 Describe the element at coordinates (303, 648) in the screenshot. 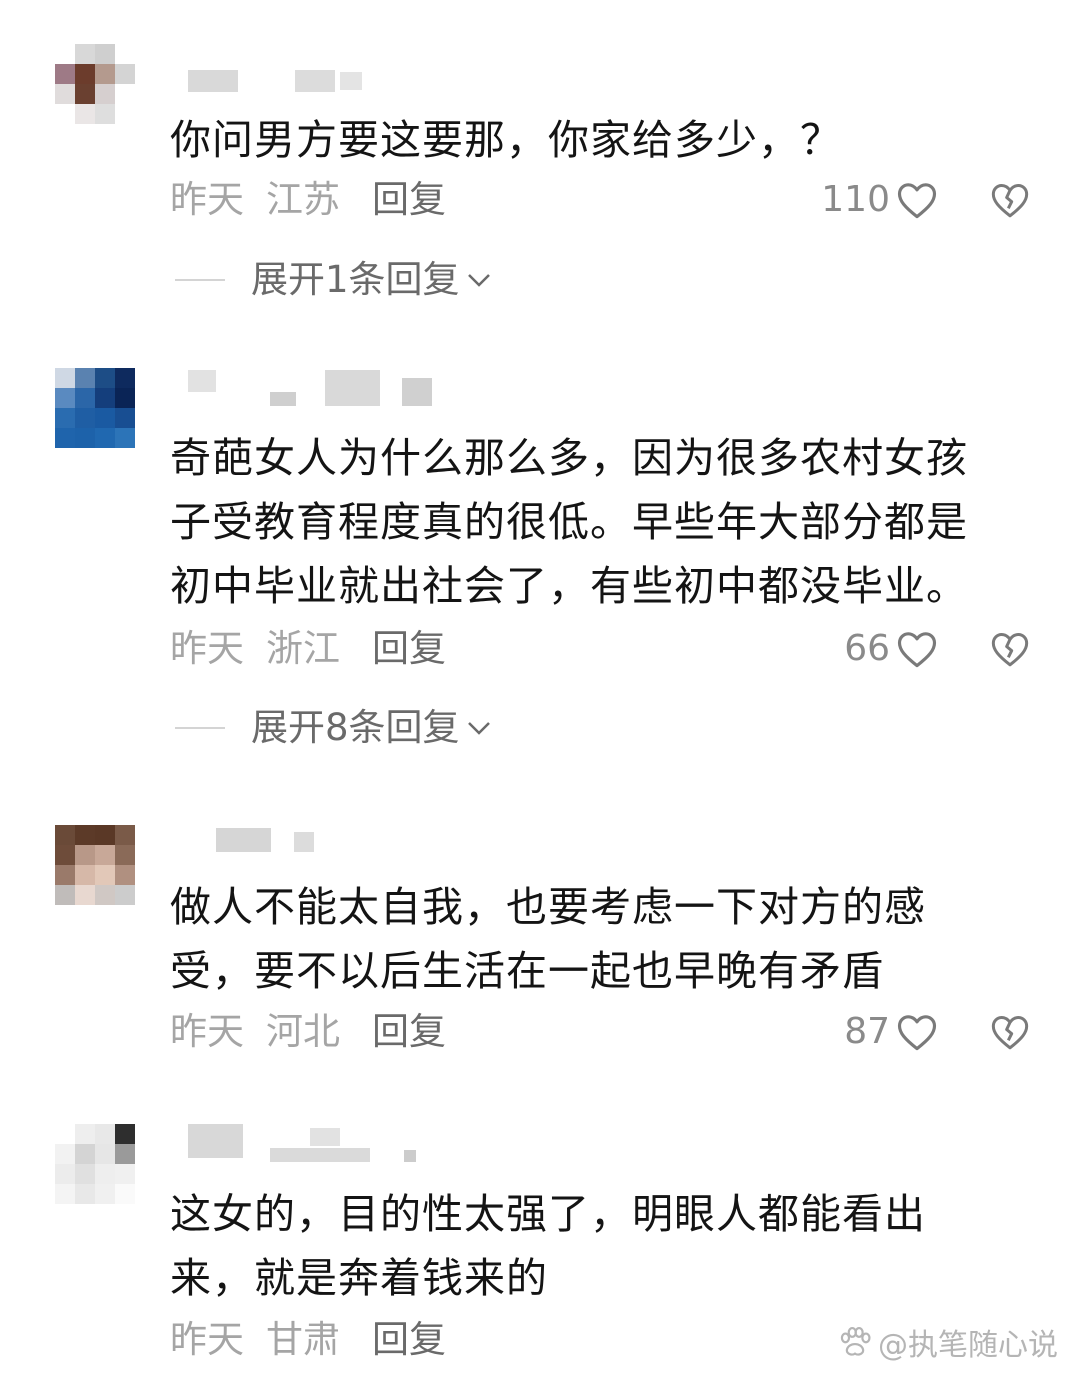

I see `comment-location: 浙江` at that location.